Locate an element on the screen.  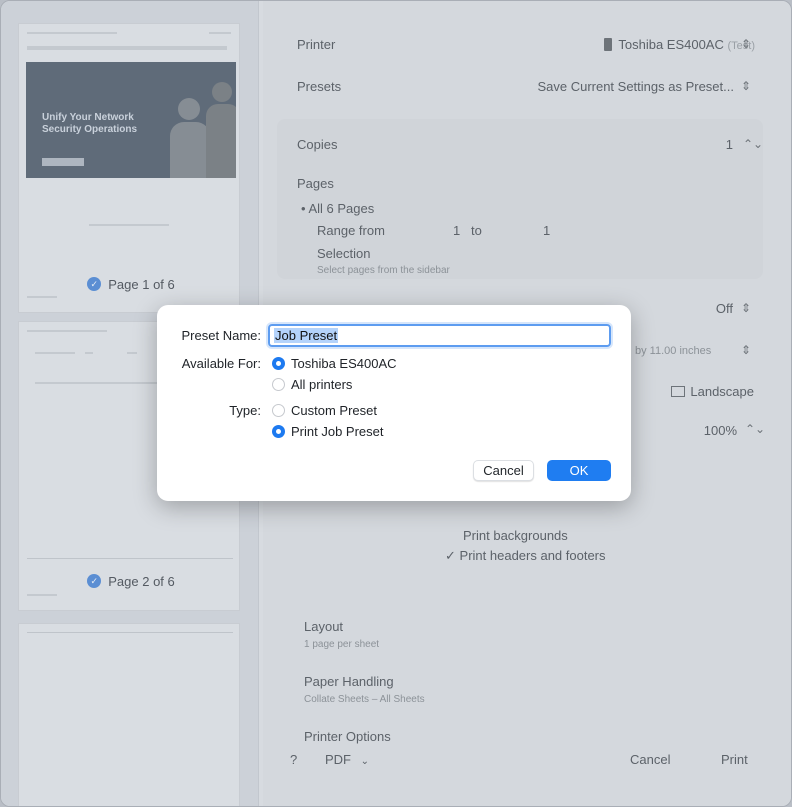
all-pages-radio: • All 6 Pages is located at coordinates (337, 208).